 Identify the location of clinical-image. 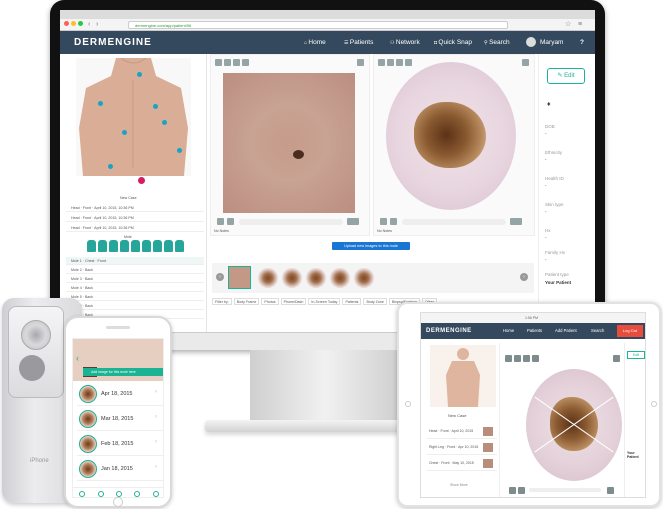
(289, 143).